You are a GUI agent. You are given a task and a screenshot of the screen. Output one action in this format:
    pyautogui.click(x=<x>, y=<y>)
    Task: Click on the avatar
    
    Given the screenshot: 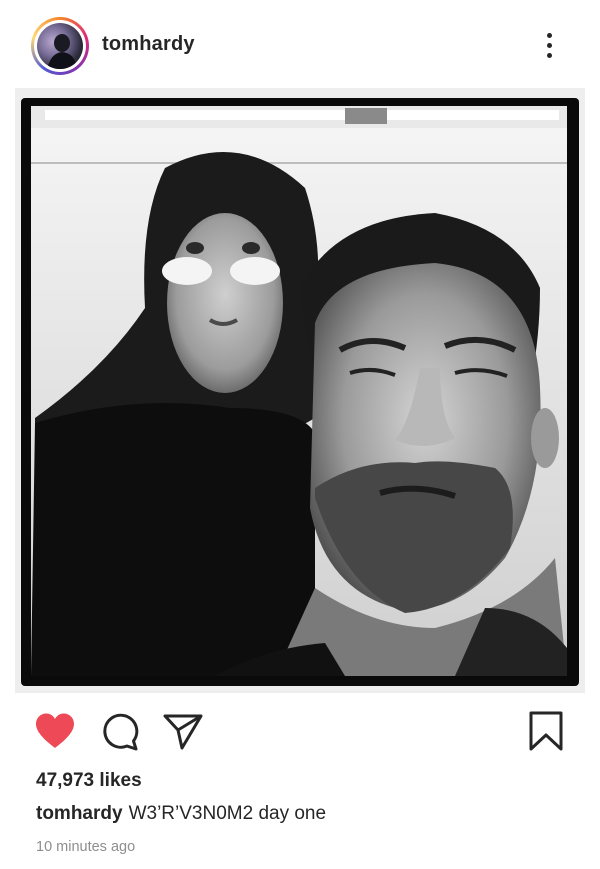 What is the action you would take?
    pyautogui.click(x=60, y=46)
    